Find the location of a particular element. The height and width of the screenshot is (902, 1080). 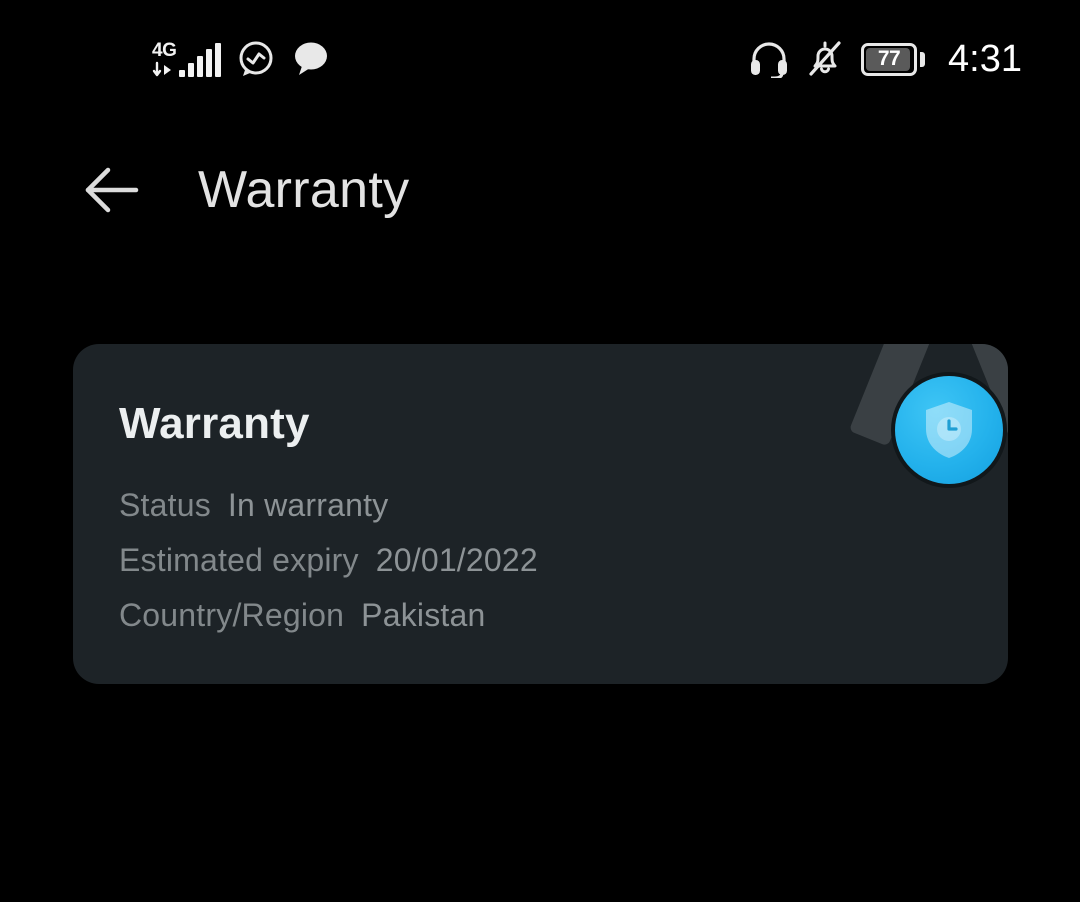

detail-value: In warranty is located at coordinates (308, 505).